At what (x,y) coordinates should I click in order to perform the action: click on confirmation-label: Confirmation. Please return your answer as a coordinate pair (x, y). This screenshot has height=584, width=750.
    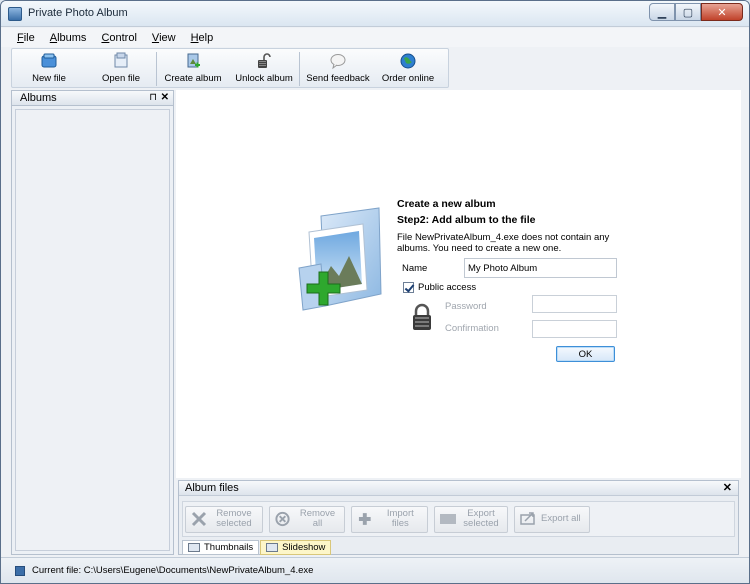
    Looking at the image, I should click on (472, 328).